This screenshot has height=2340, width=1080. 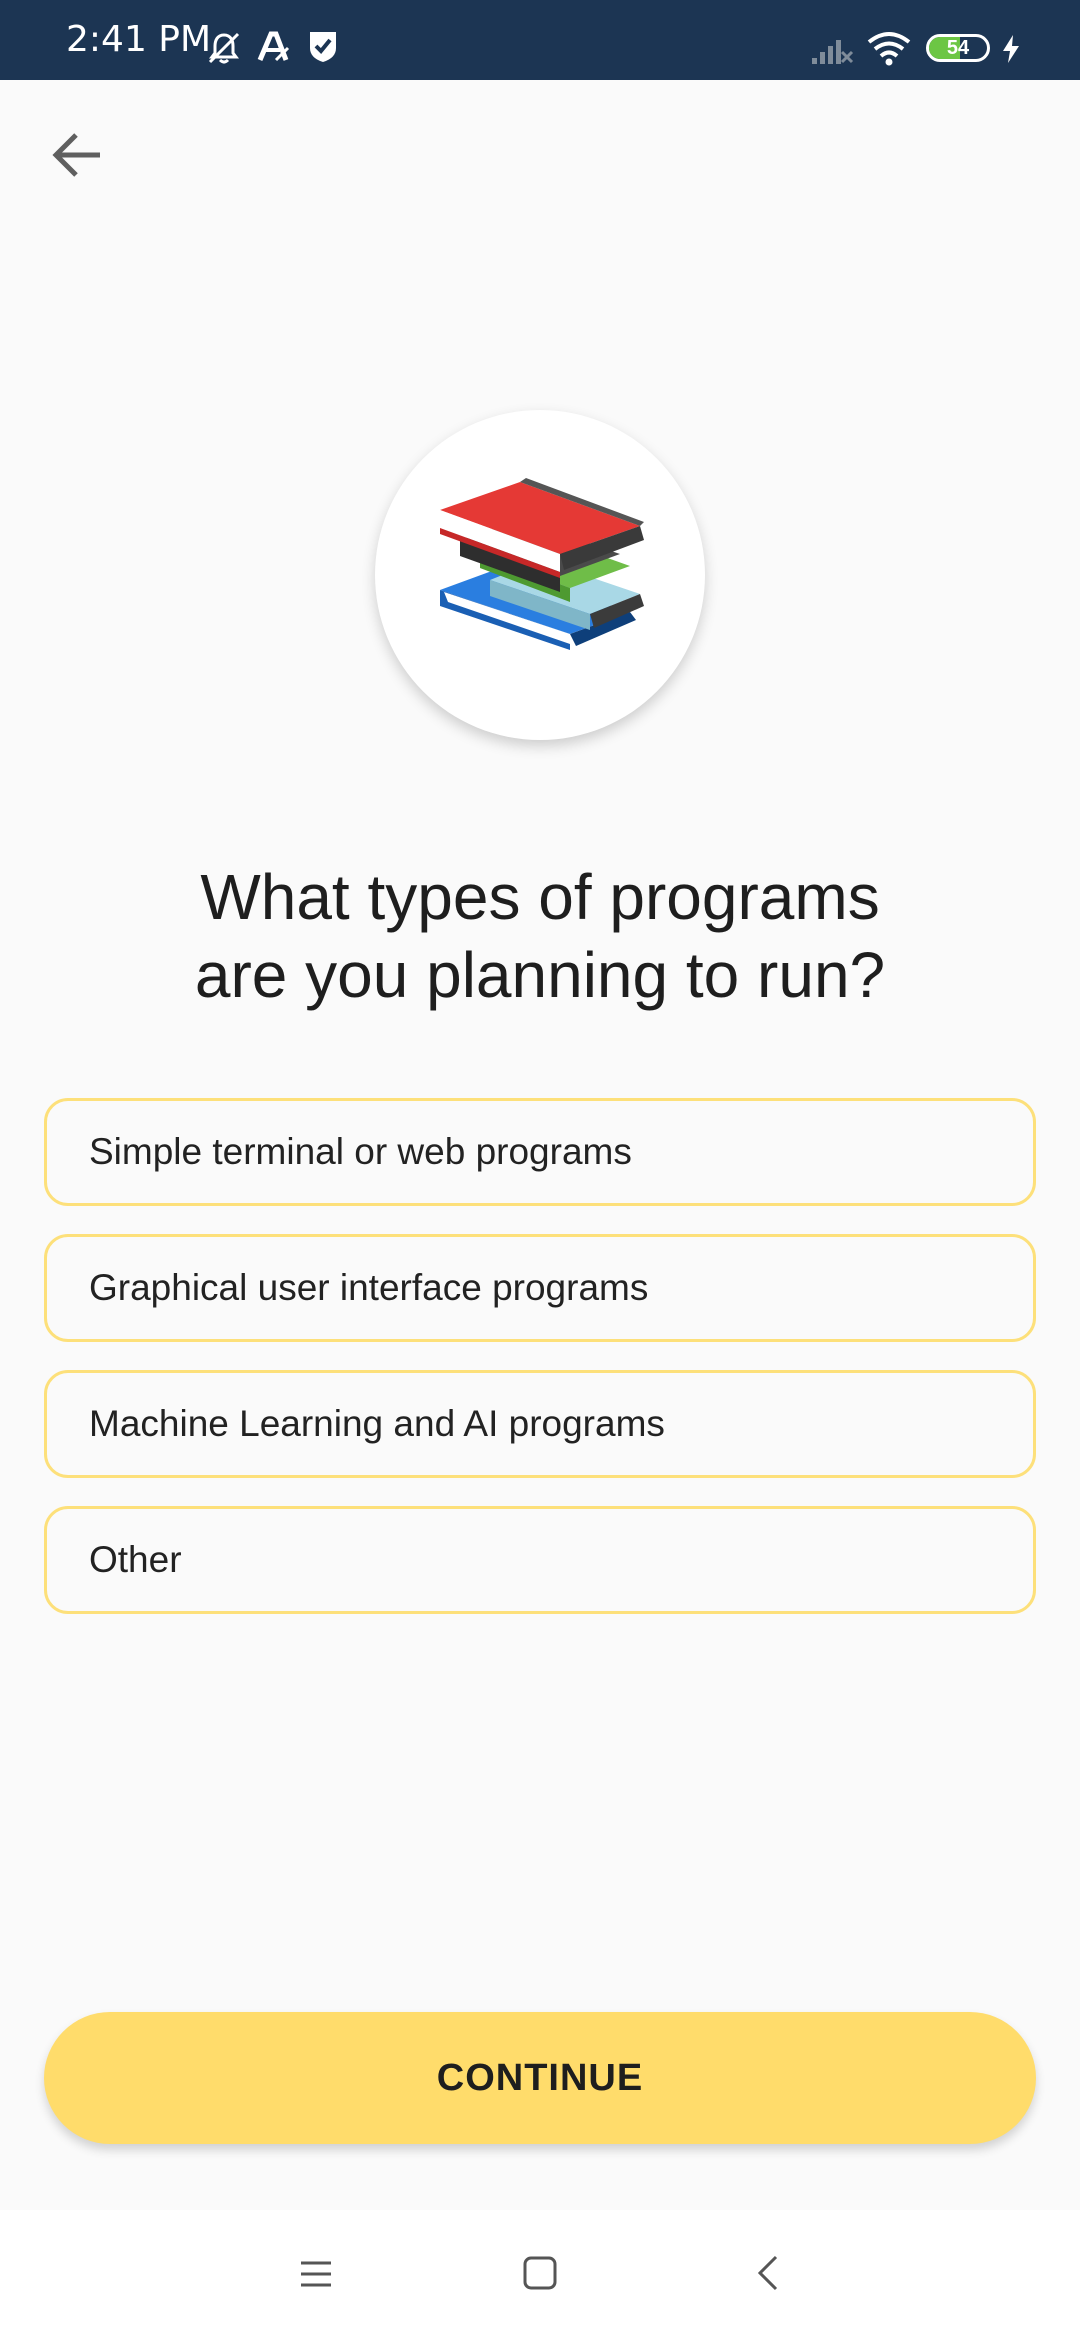 What do you see at coordinates (540, 975) in the screenshot?
I see `question-line-2: are you planning to run?` at bounding box center [540, 975].